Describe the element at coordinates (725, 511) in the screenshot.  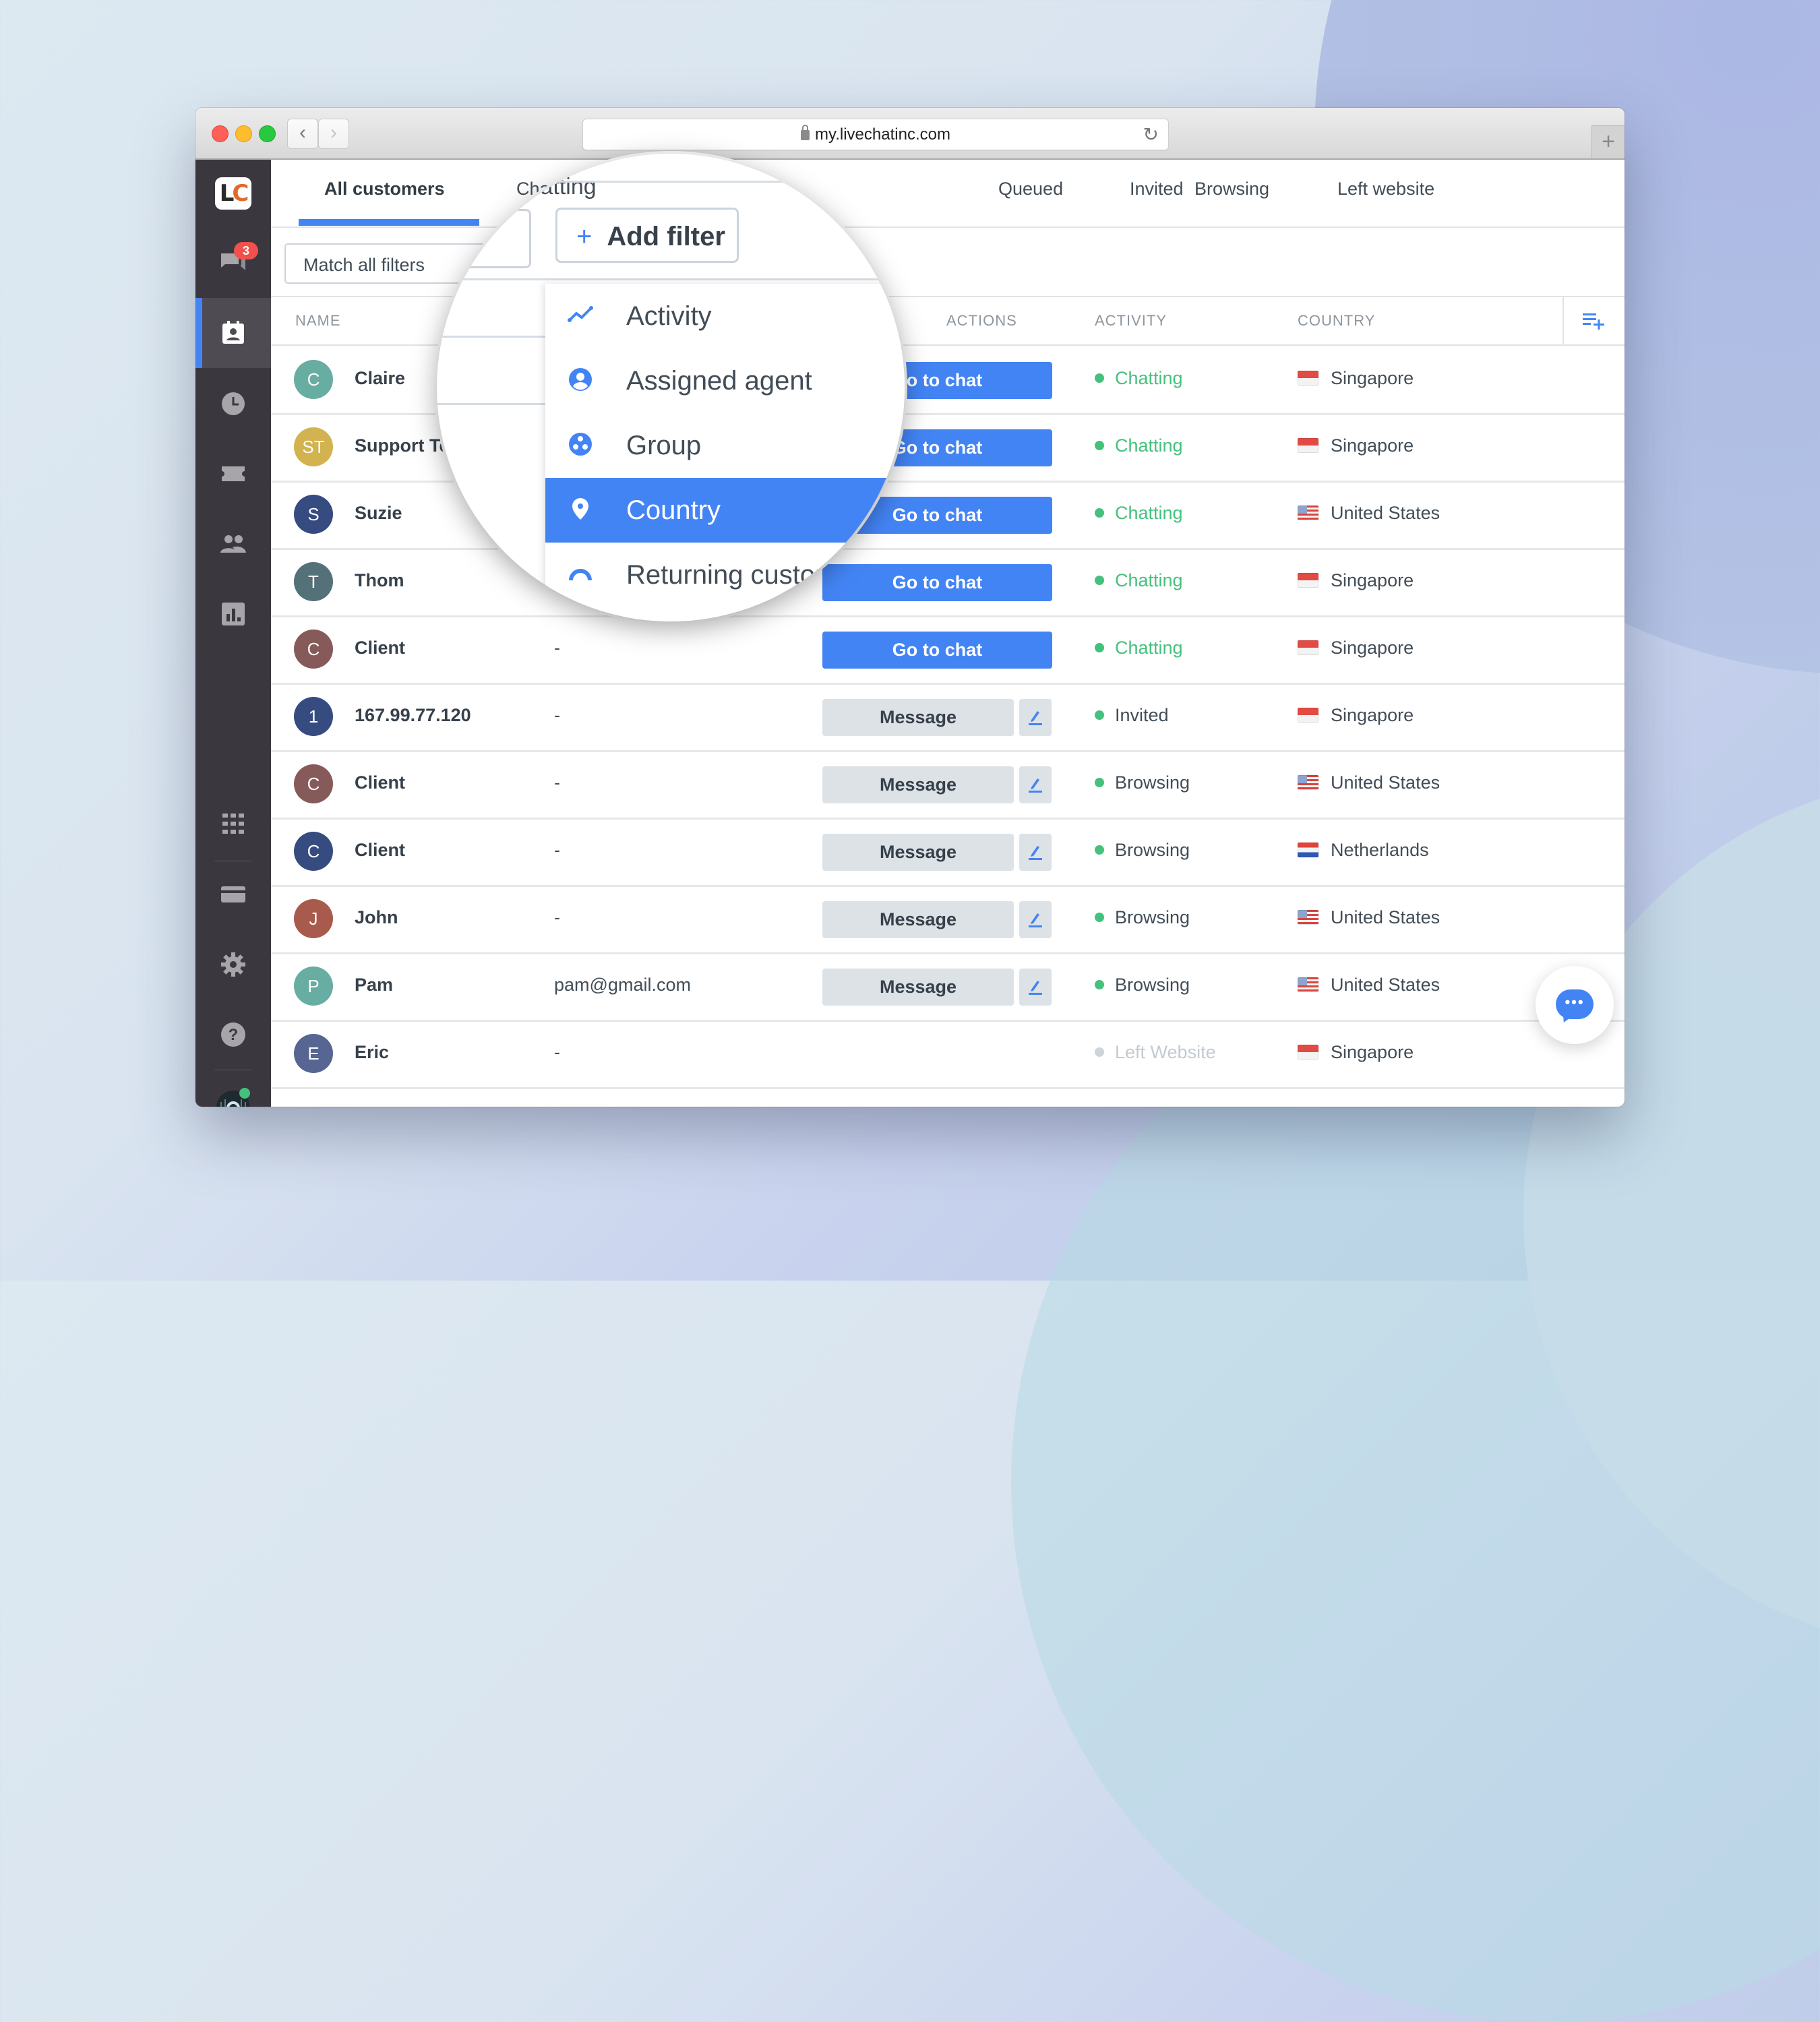
I see `filter-option-country: Country` at that location.